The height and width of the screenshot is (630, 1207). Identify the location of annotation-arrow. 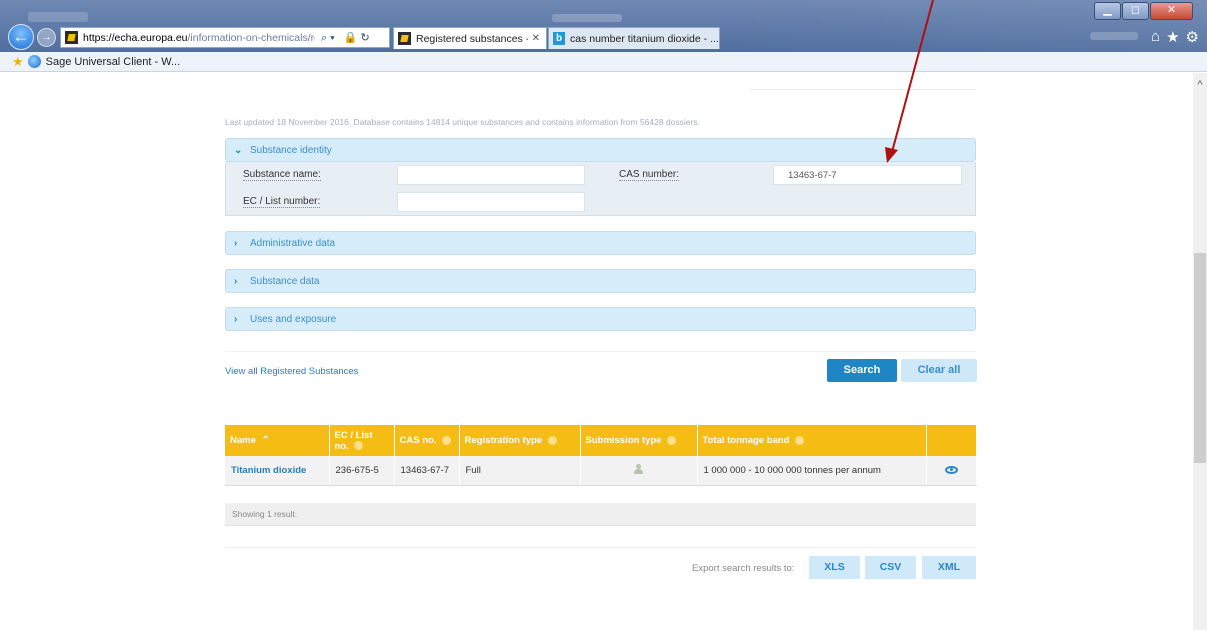
(909, 81).